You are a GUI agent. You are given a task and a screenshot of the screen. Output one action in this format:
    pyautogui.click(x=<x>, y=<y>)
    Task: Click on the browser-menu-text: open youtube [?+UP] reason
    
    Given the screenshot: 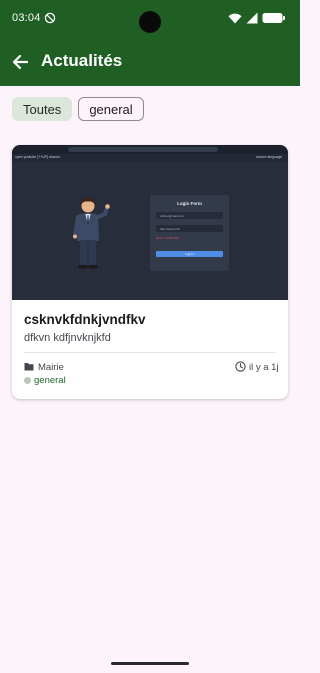 What is the action you would take?
    pyautogui.click(x=37, y=157)
    